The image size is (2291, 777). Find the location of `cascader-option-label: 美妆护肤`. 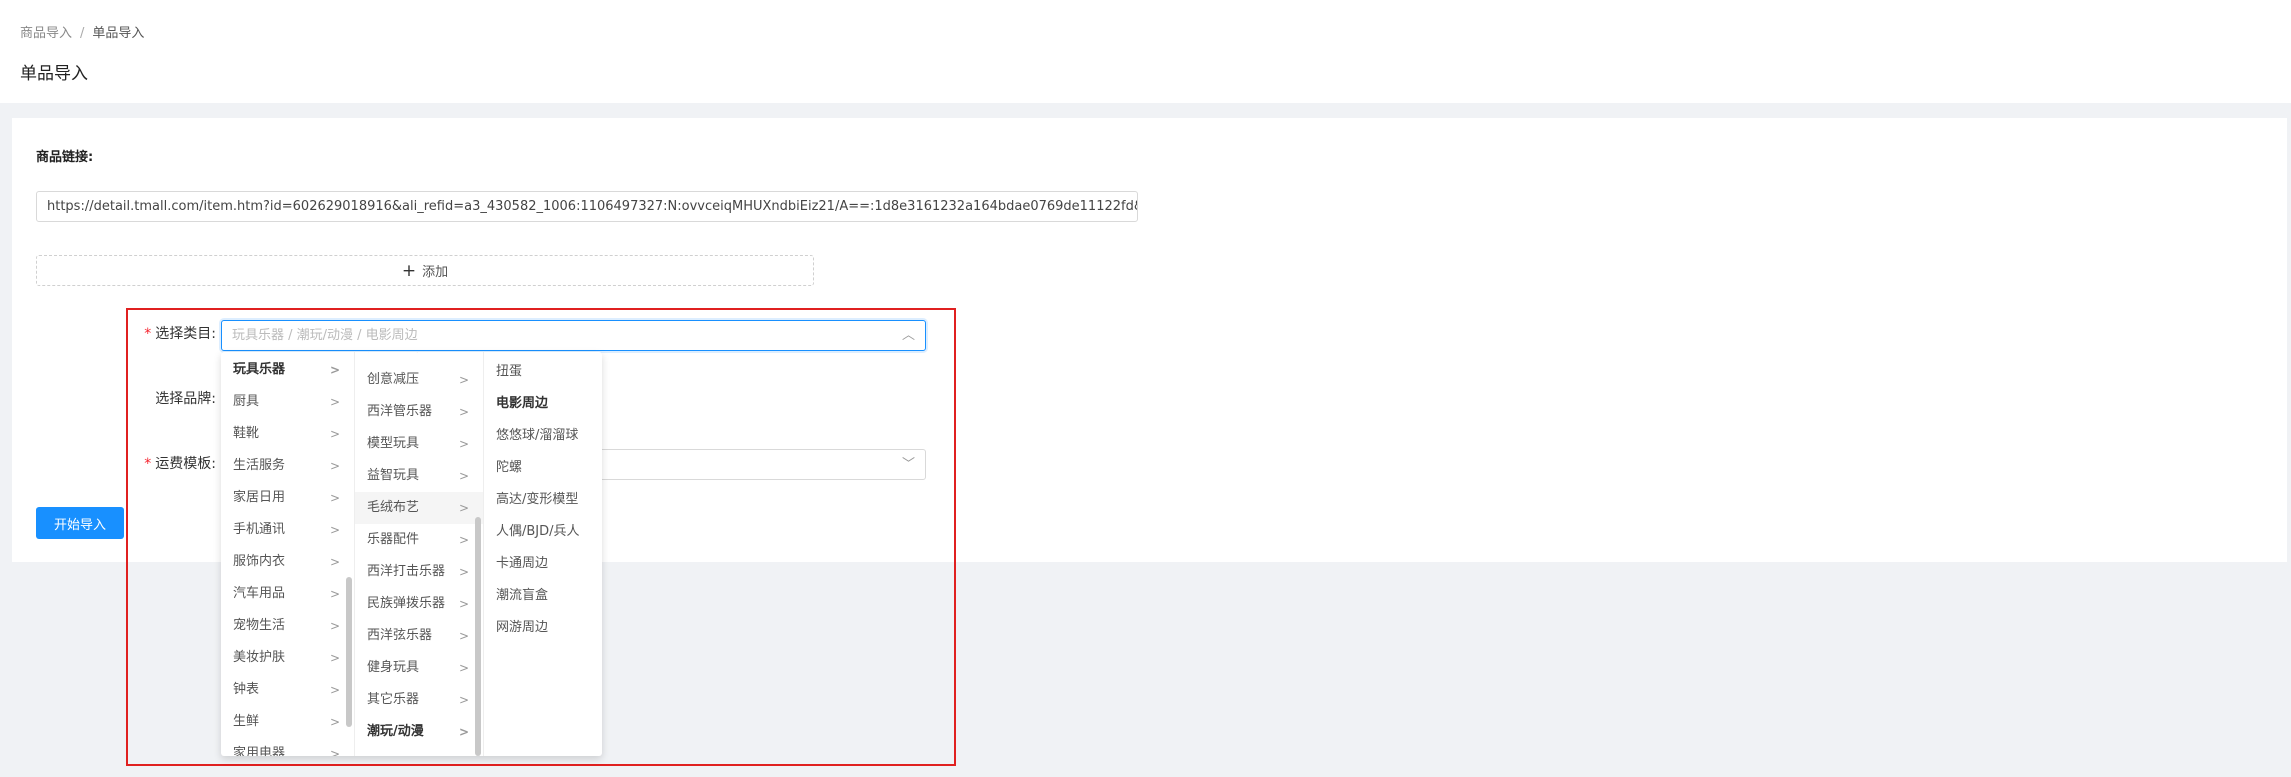

cascader-option-label: 美妆护肤 is located at coordinates (259, 657).